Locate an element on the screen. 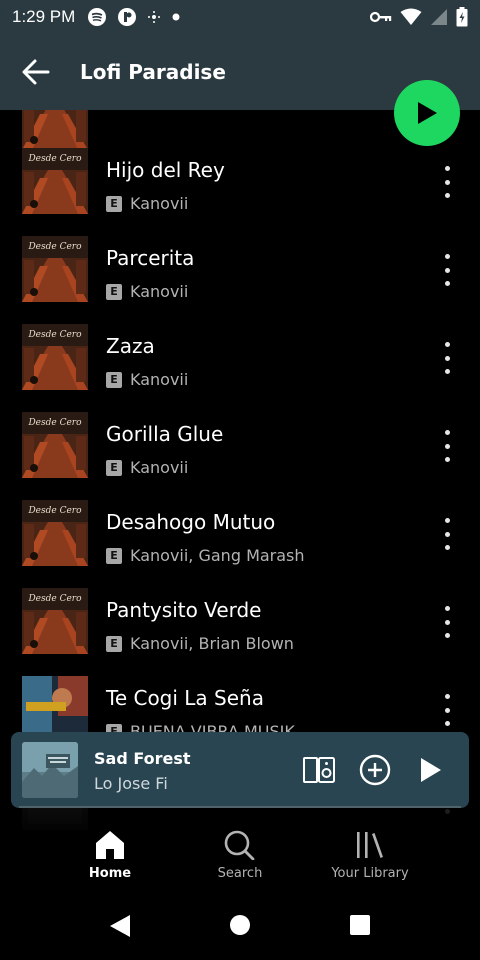  track-row: Desde Cero Gorilla Glue E Kanovii is located at coordinates (240, 446).